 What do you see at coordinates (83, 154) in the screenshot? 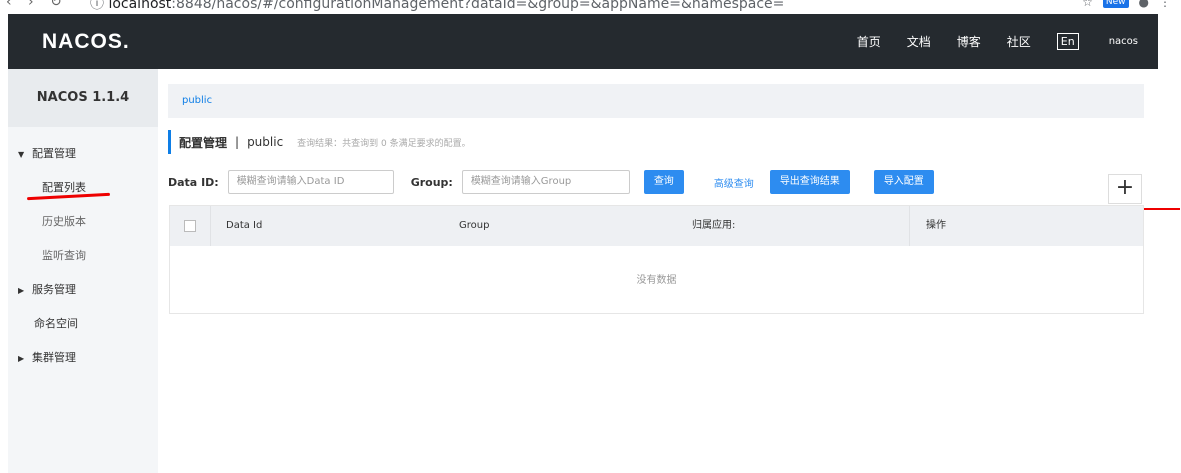
I see `sidebar-group-config: ▼ 配置管理` at bounding box center [83, 154].